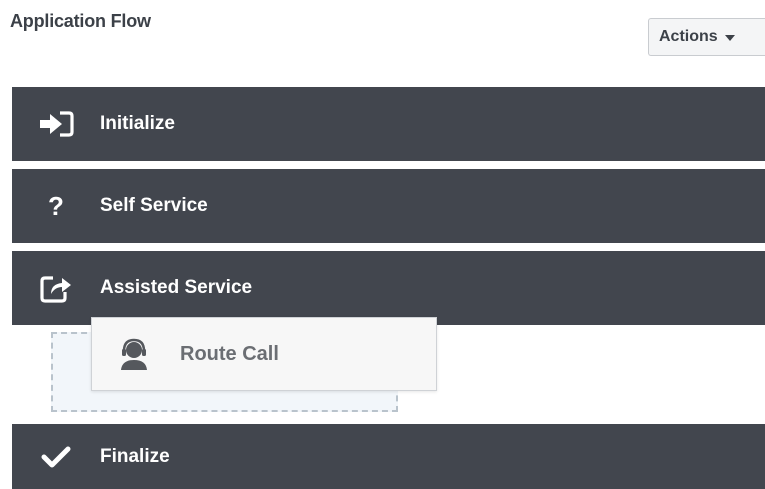 This screenshot has height=489, width=765. Describe the element at coordinates (56, 288) in the screenshot. I see `share-square-icon` at that location.